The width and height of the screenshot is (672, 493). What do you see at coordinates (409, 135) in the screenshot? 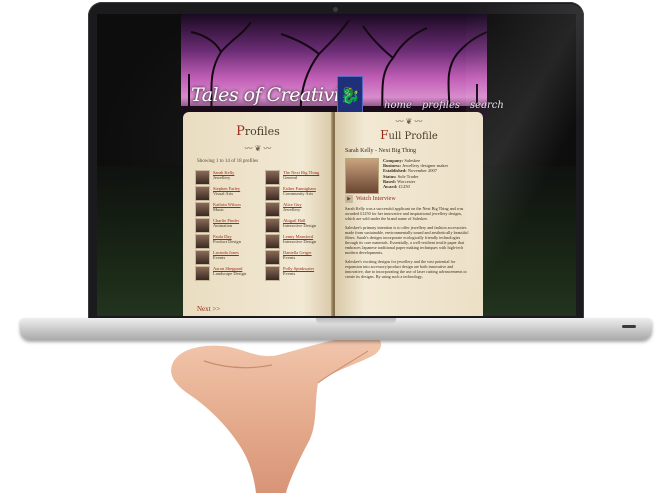
I see `full-profile-title: Full Profile` at bounding box center [409, 135].